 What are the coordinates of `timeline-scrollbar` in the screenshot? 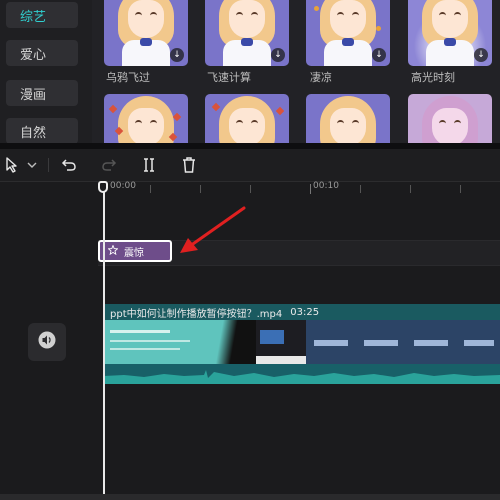 It's located at (250, 497).